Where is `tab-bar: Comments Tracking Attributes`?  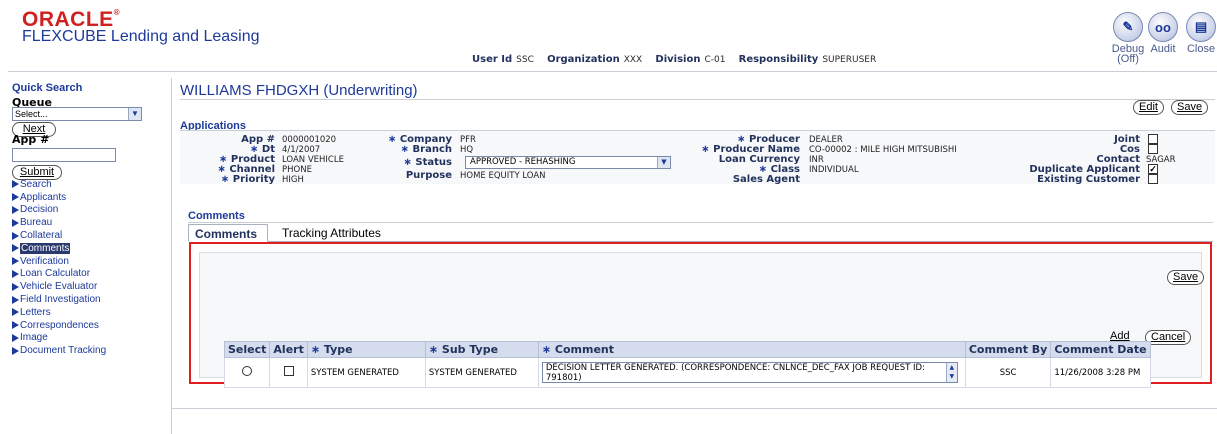
tab-bar: Comments Tracking Attributes is located at coordinates (700, 233).